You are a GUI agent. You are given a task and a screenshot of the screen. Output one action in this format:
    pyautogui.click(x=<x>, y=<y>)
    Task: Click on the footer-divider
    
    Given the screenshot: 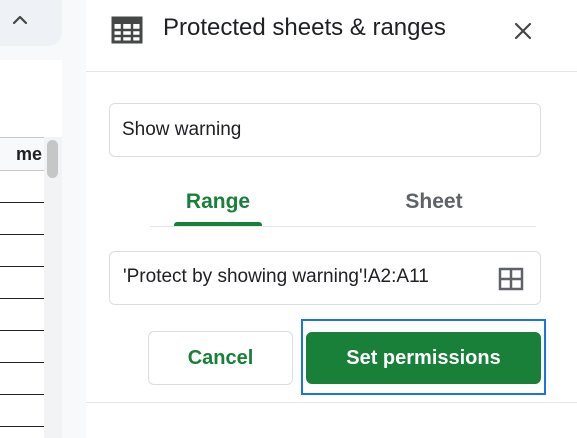 What is the action you would take?
    pyautogui.click(x=331, y=402)
    